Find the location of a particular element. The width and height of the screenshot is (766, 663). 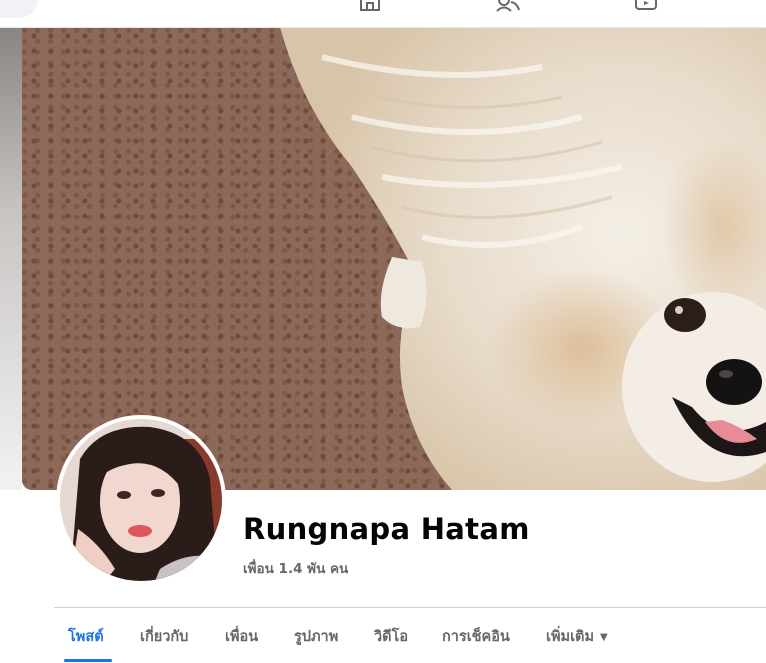

friends-count: เพื่อน 1.4 พัน คน is located at coordinates (295, 568).